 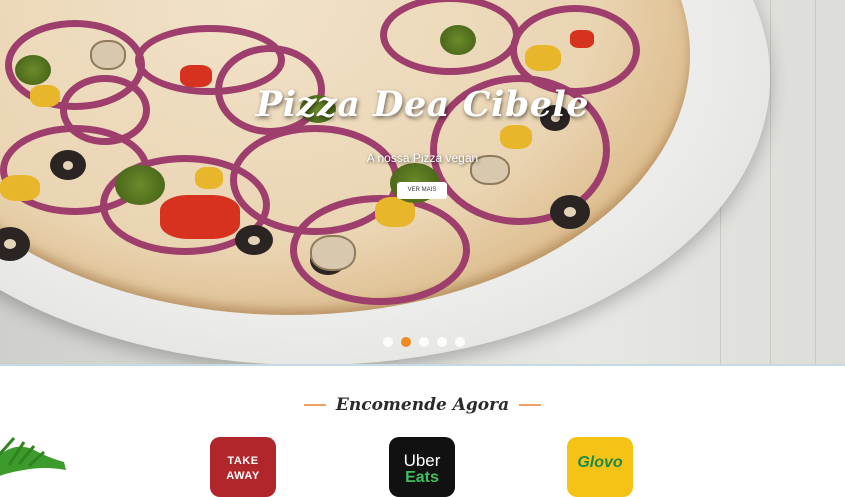 What do you see at coordinates (314, 405) in the screenshot?
I see `title-line-left` at bounding box center [314, 405].